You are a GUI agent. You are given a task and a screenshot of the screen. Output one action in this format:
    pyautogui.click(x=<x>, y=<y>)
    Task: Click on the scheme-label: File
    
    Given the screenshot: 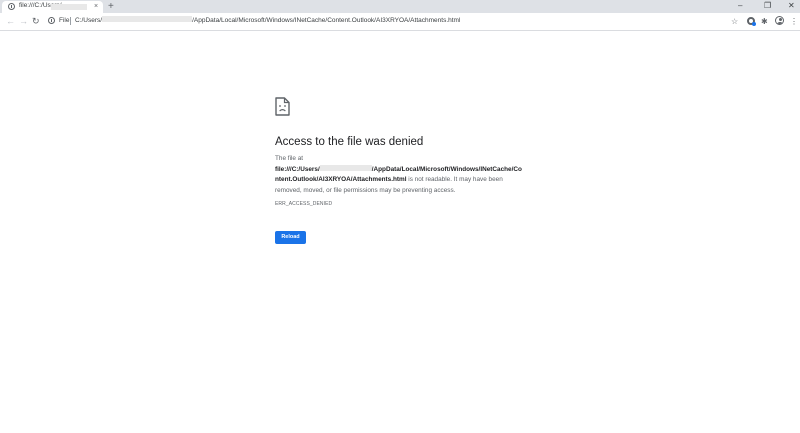 What is the action you would take?
    pyautogui.click(x=64, y=20)
    